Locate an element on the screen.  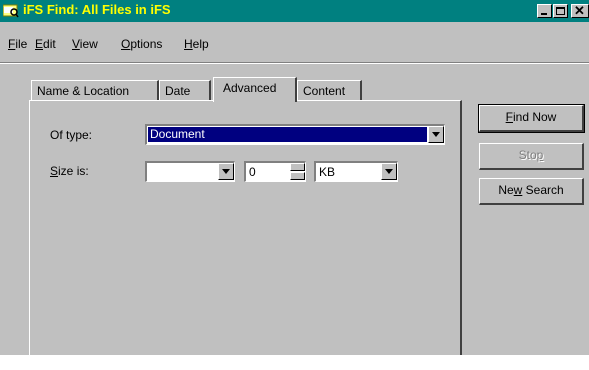
menu-file: File is located at coordinates (17, 44).